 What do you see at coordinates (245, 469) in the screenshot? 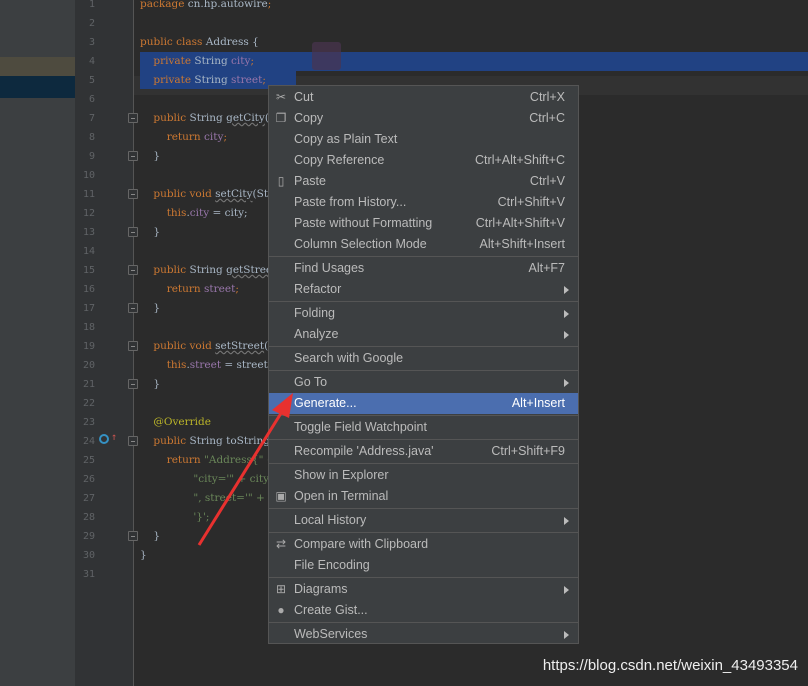
I see `annotation-arrow` at bounding box center [245, 469].